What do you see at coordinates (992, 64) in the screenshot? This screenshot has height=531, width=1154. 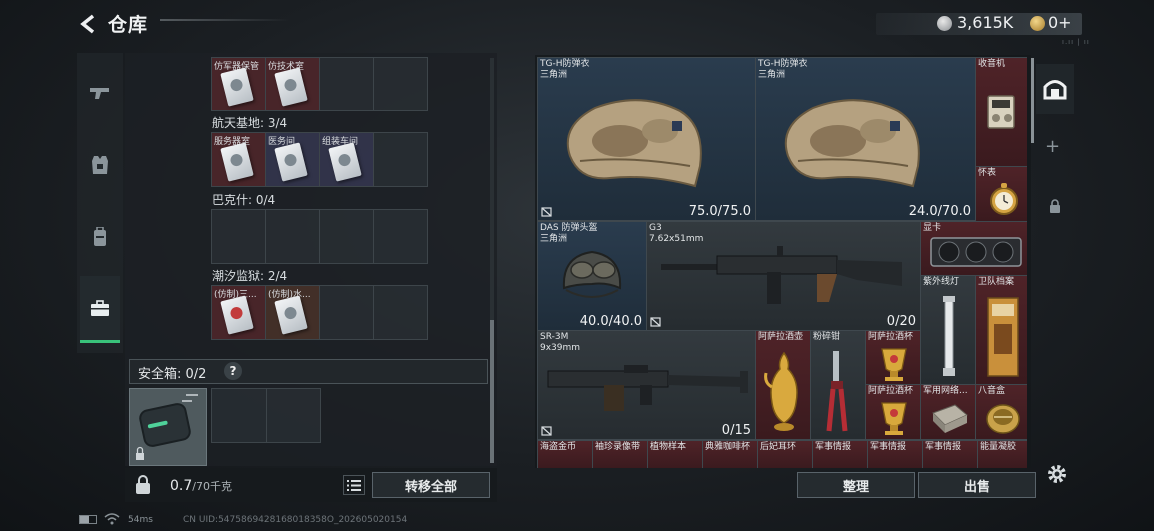 I see `item-name: 收音机` at bounding box center [992, 64].